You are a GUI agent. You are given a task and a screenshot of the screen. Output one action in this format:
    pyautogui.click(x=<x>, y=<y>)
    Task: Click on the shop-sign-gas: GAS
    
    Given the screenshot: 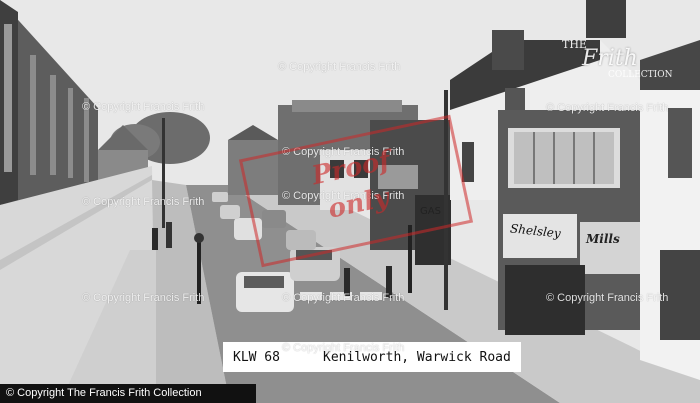 What is the action you would take?
    pyautogui.click(x=430, y=211)
    